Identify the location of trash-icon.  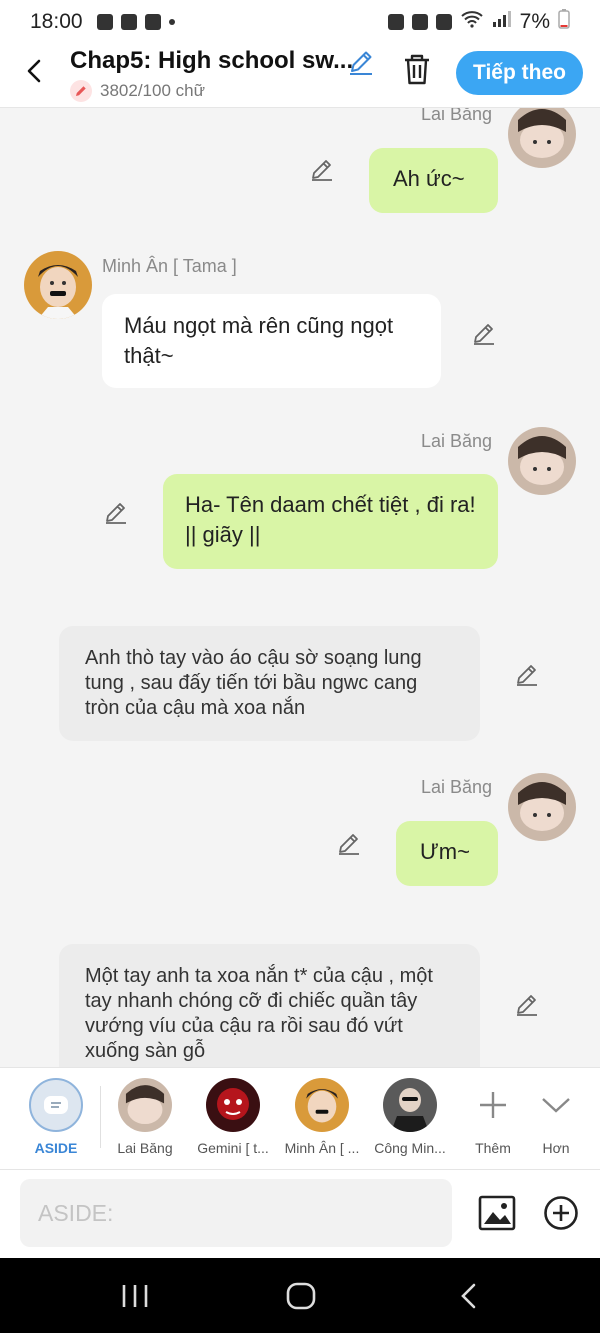
(417, 69).